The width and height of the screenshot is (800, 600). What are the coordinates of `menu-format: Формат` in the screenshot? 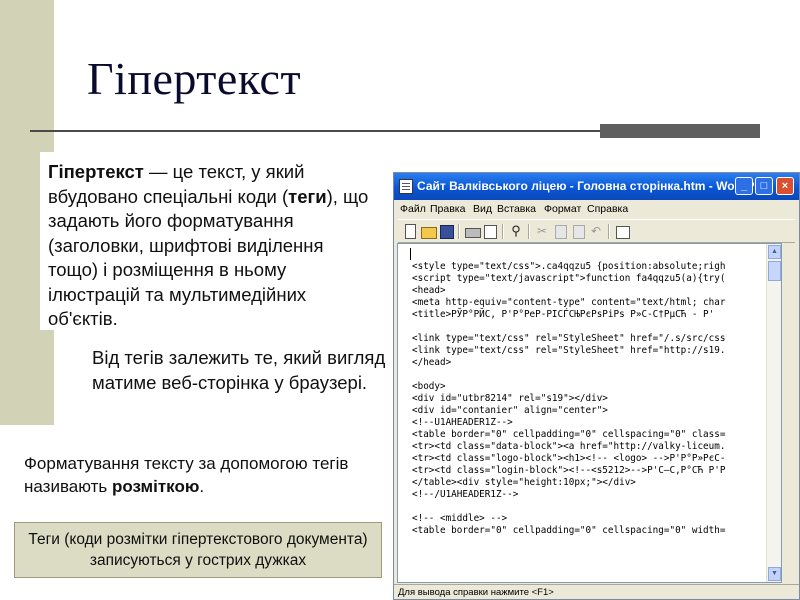 It's located at (562, 209).